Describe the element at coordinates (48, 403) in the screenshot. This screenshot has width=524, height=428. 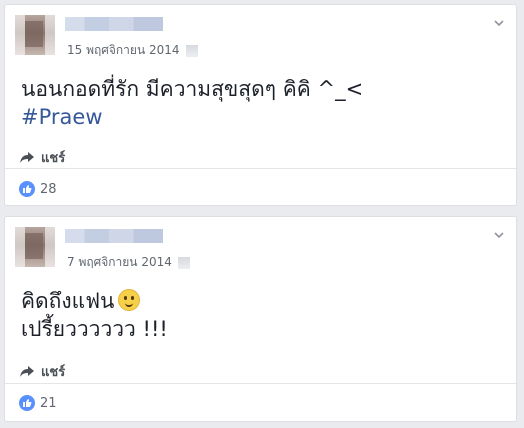
I see `like-count: 21` at that location.